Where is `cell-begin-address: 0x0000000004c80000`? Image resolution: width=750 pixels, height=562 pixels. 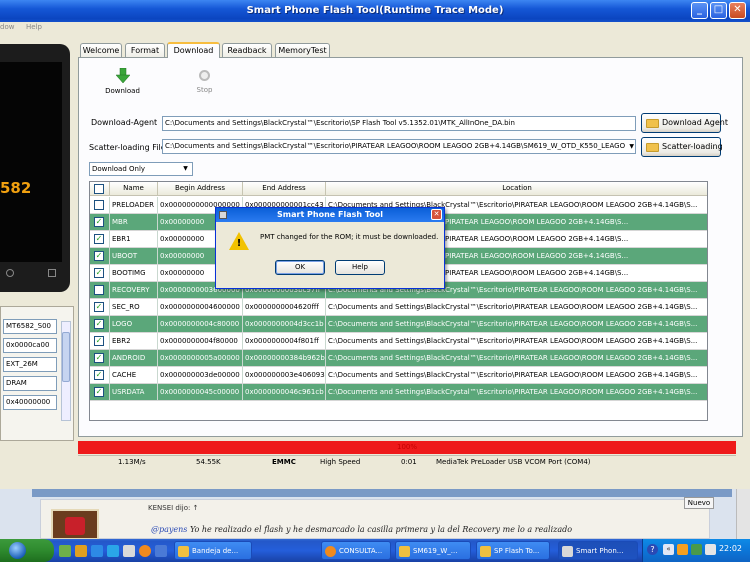
cell-begin-address: 0x0000000004c80000 is located at coordinates (200, 324).